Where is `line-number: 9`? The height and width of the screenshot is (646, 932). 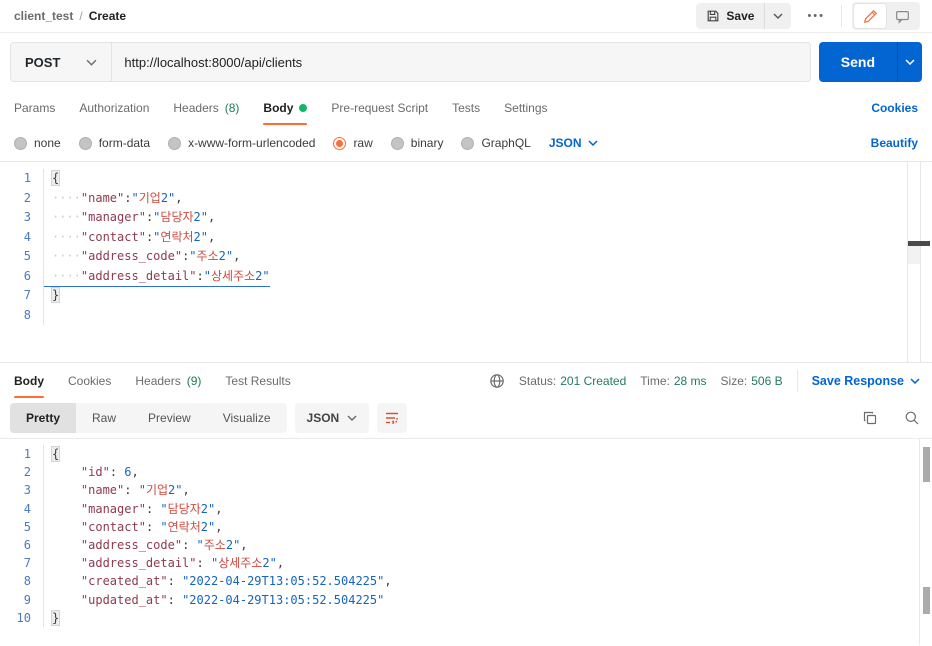 line-number: 9 is located at coordinates (22, 599).